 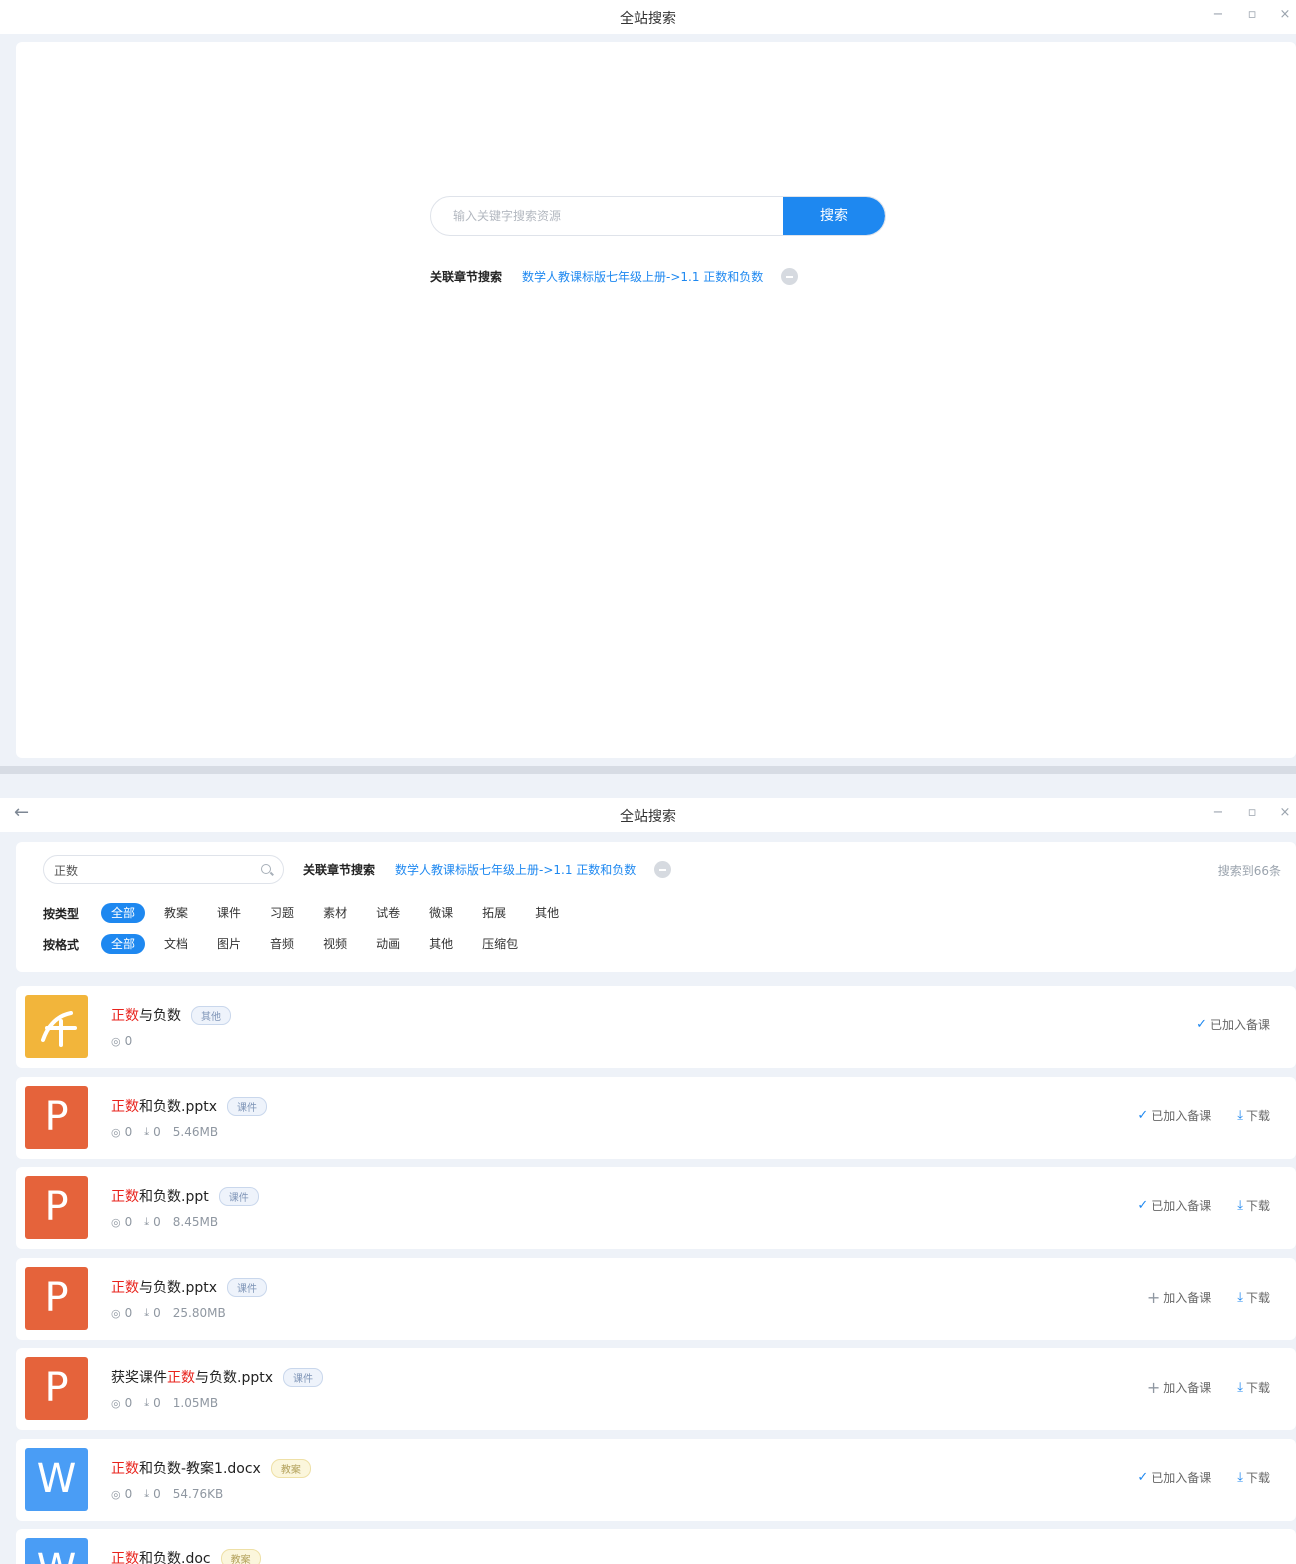 I want to click on result-item: P 正数 和负数.ppt 课件 ◎ 0 ⤓ 0 8.45MB ✓ 已加入备课 ⤓ 下载, so click(x=656, y=1208).